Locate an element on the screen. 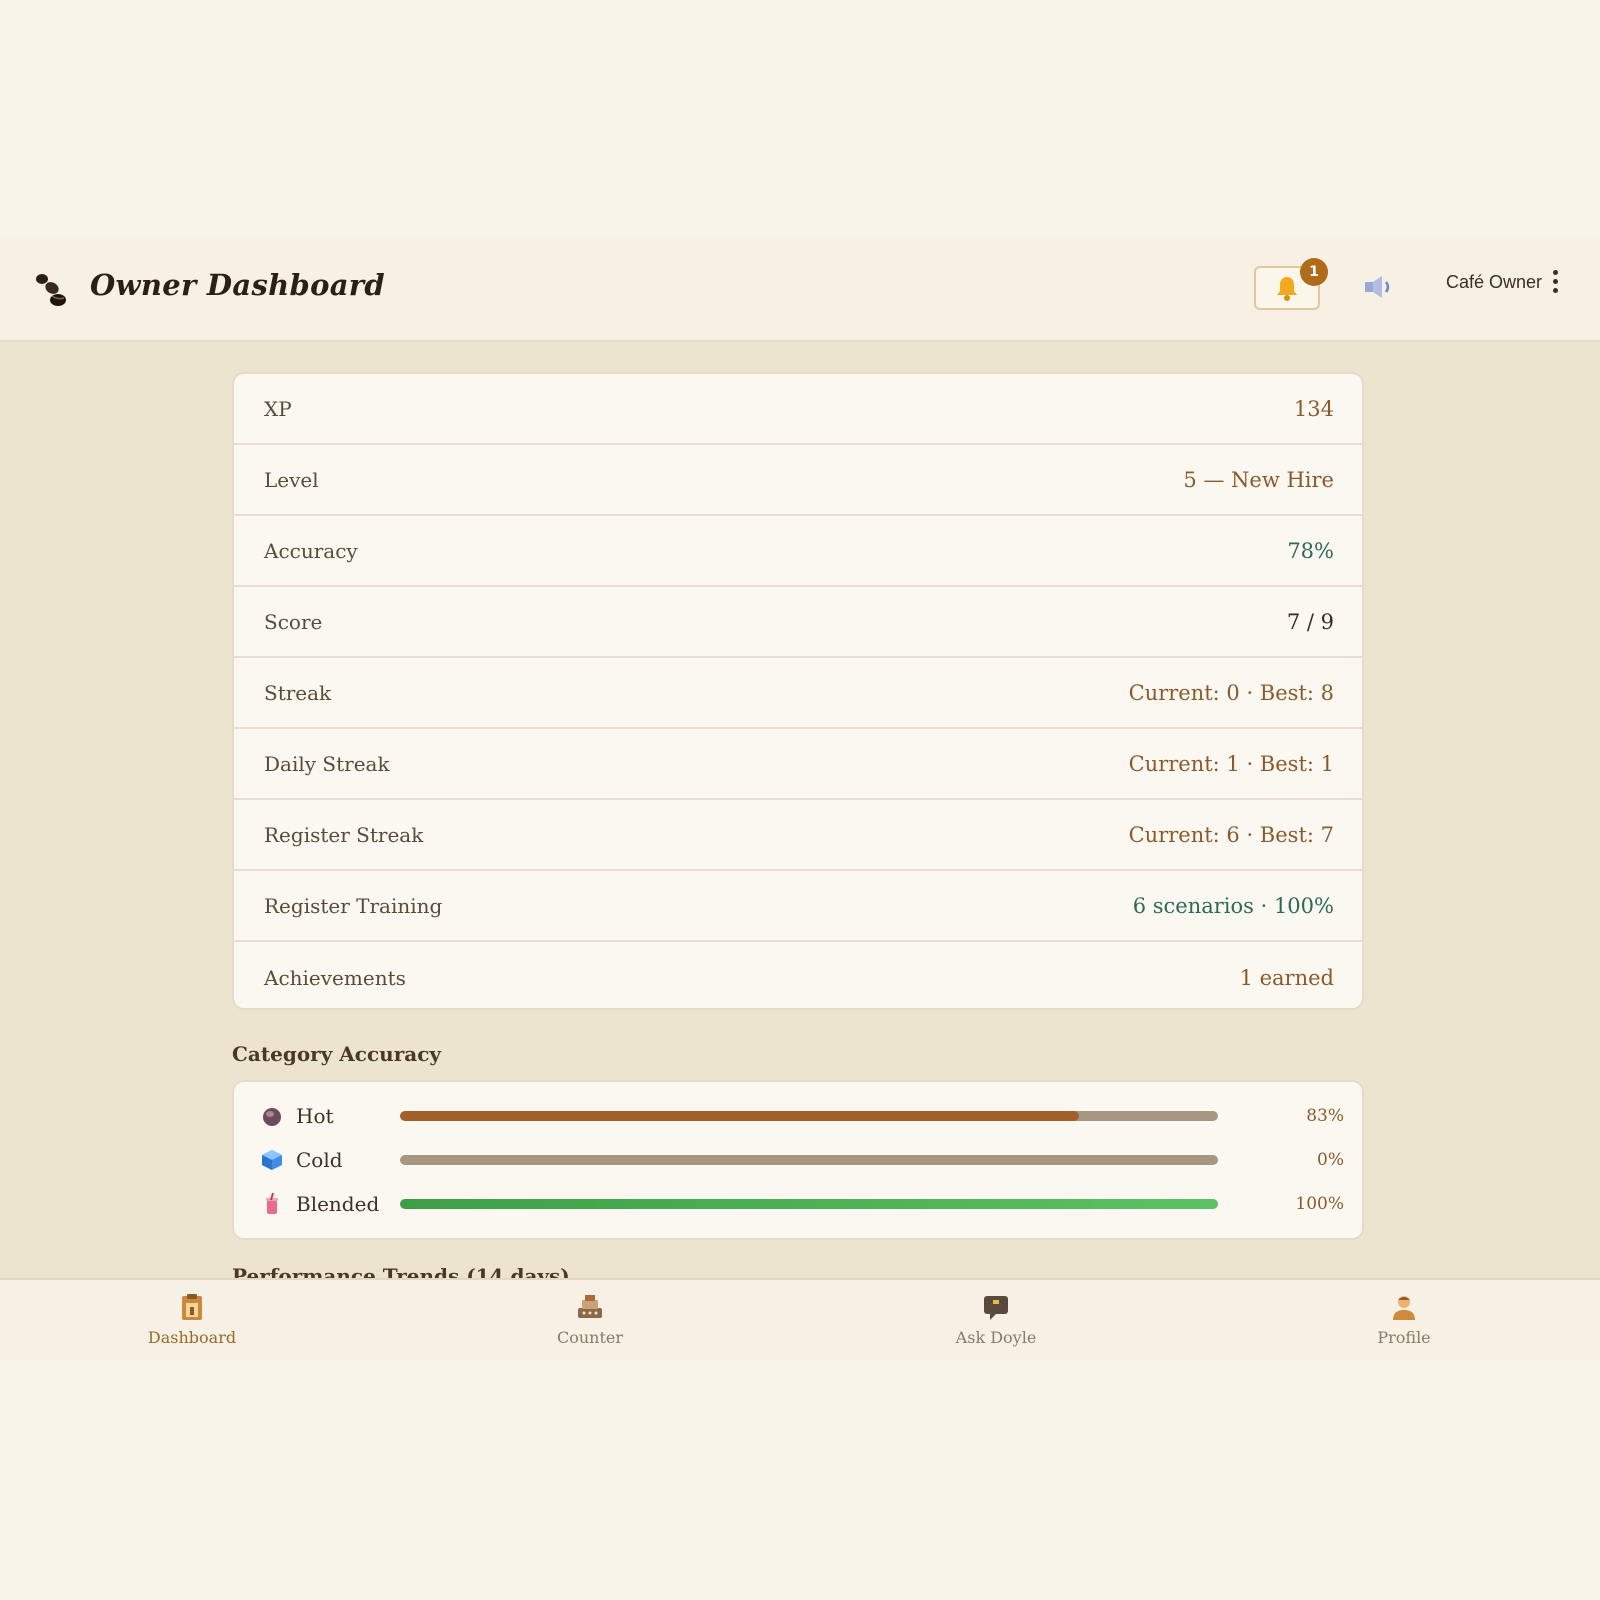 The image size is (1600, 1600). stat-value: 1 earned is located at coordinates (1286, 977).